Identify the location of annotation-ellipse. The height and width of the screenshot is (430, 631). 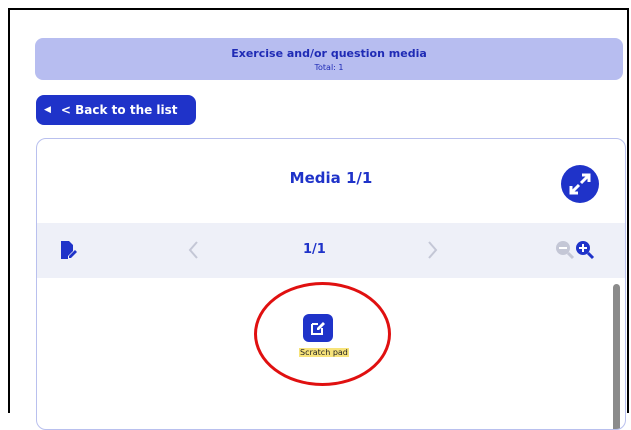
(322, 334).